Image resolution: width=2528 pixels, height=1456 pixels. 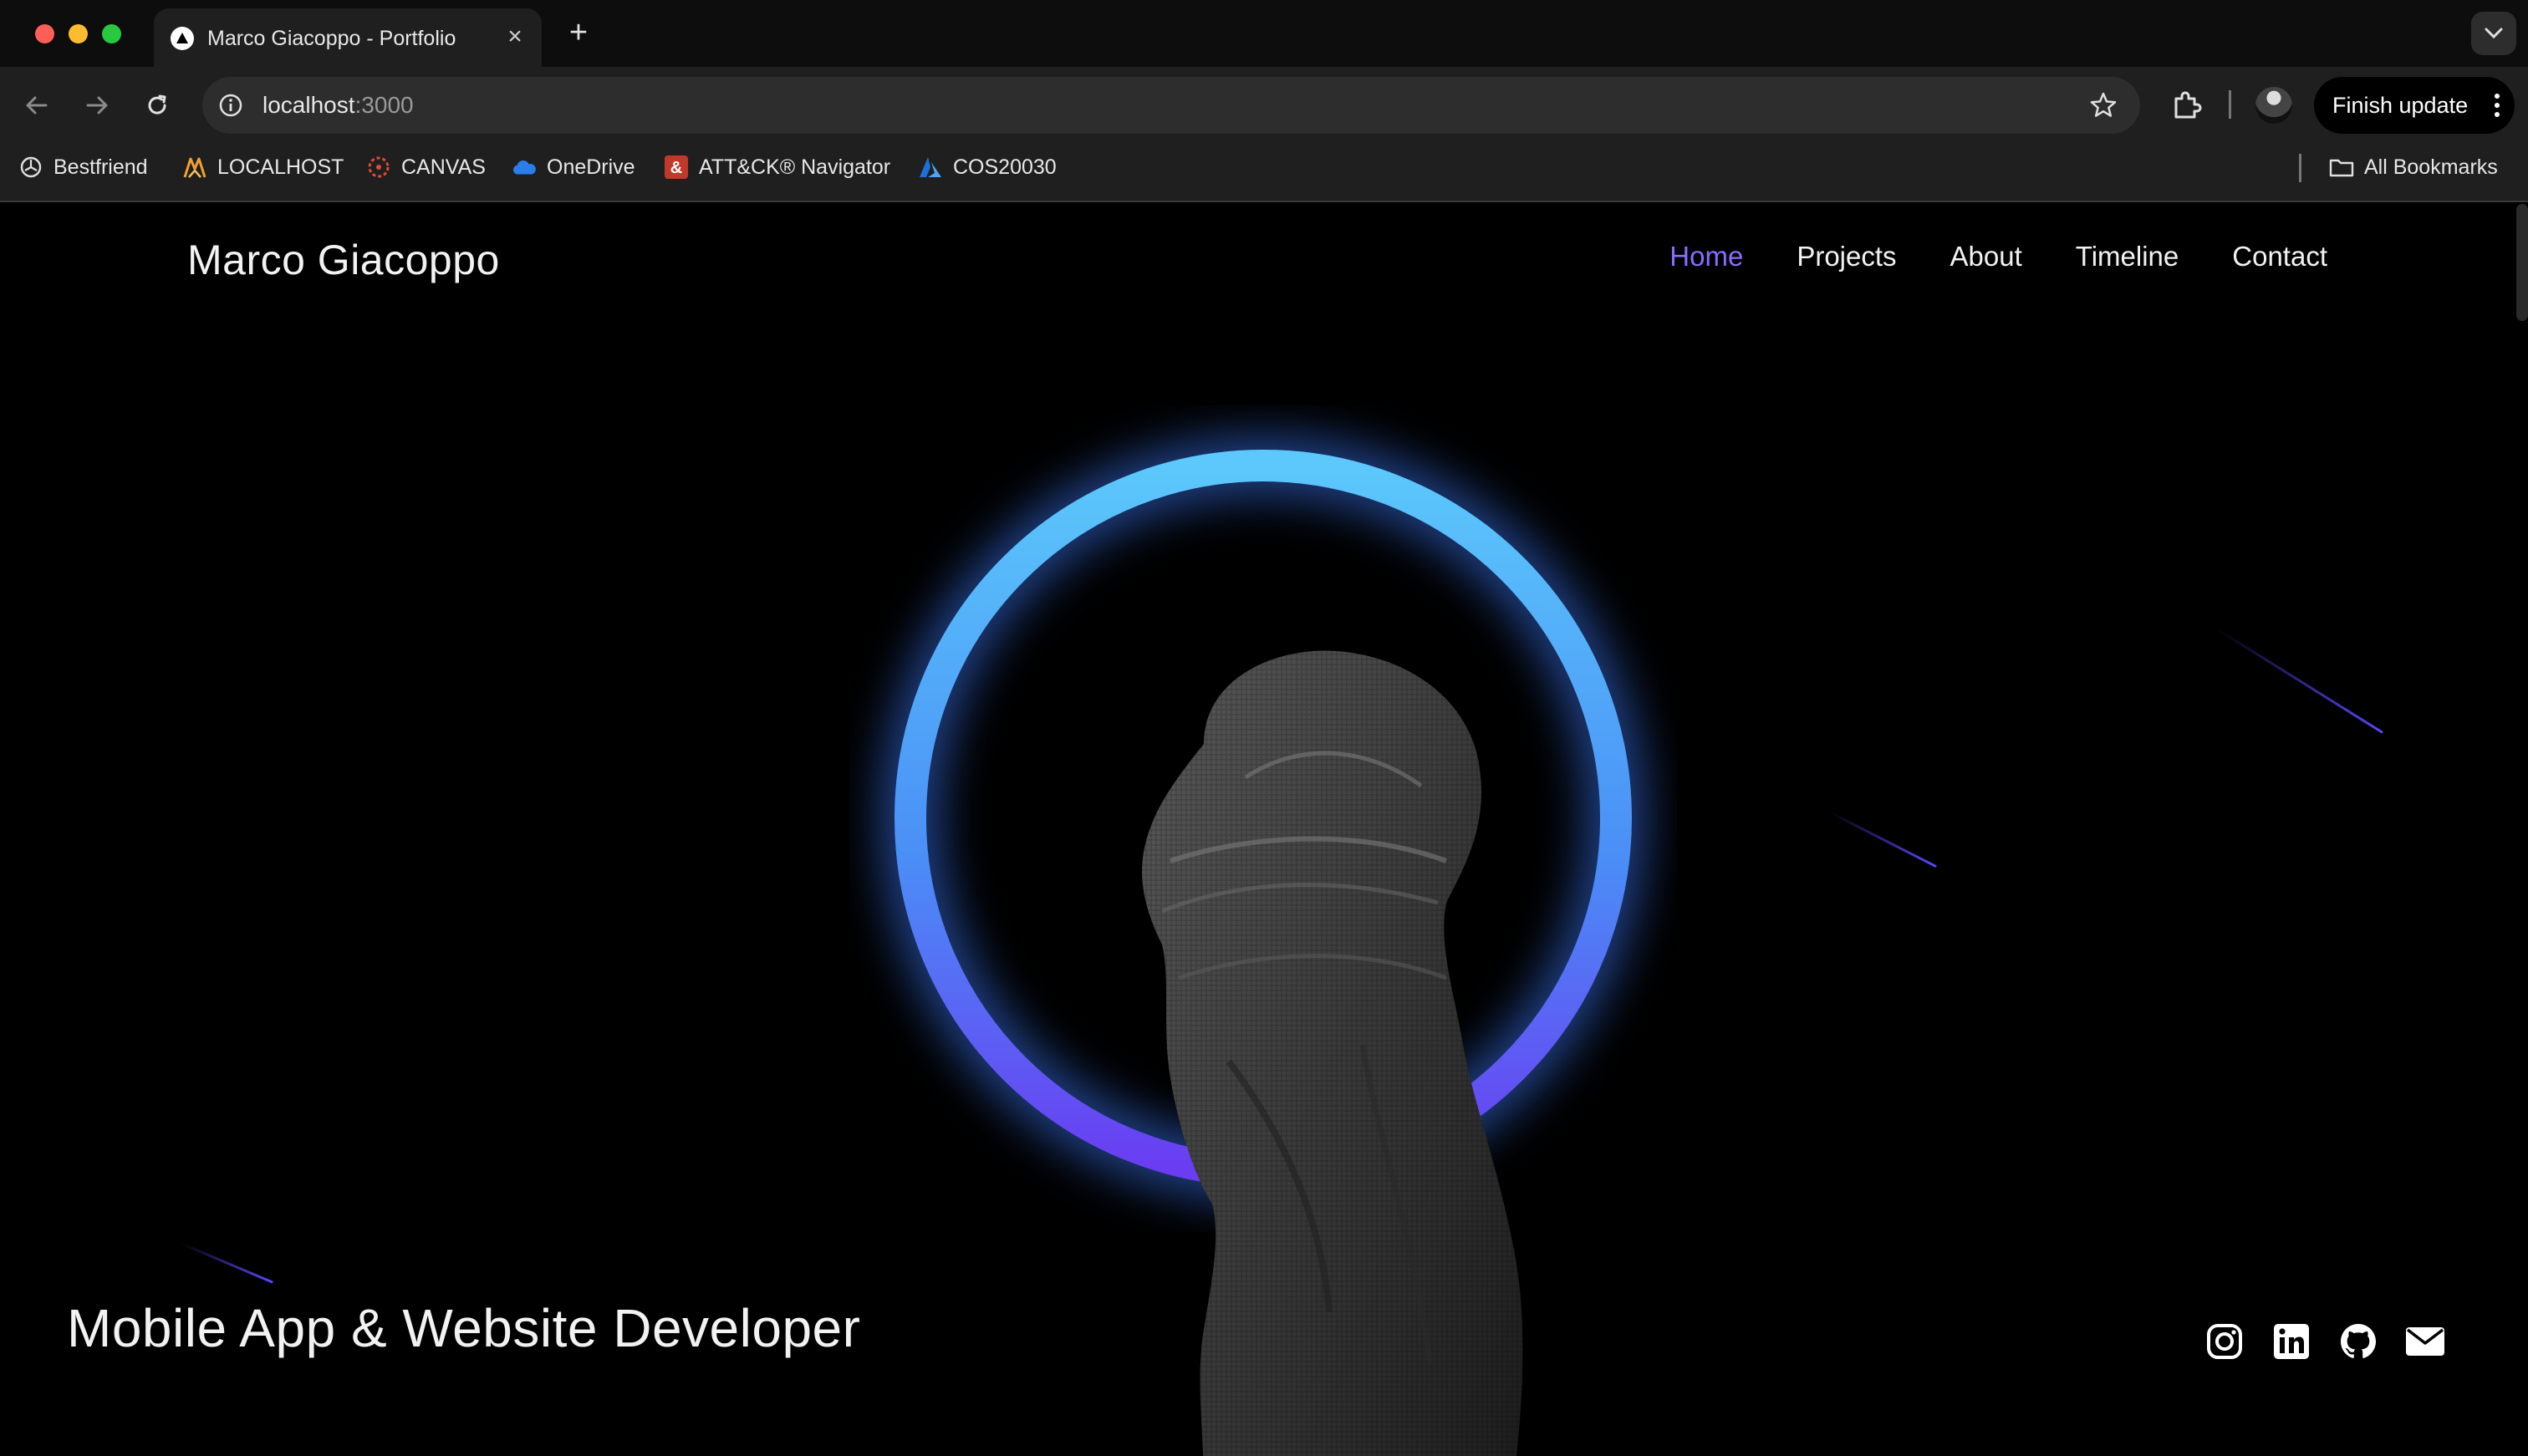 I want to click on bookmark-cos20030: COS20030, so click(x=987, y=167).